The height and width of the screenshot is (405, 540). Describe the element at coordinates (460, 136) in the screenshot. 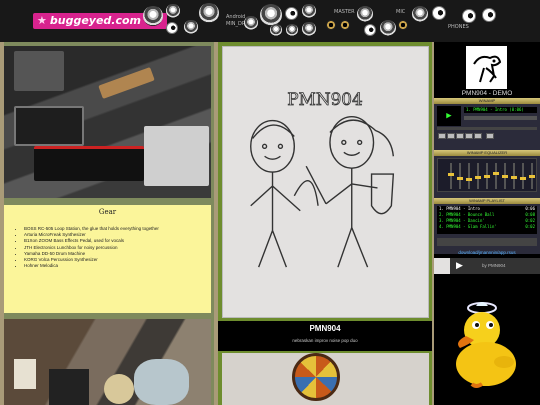

I see `pause-button` at that location.